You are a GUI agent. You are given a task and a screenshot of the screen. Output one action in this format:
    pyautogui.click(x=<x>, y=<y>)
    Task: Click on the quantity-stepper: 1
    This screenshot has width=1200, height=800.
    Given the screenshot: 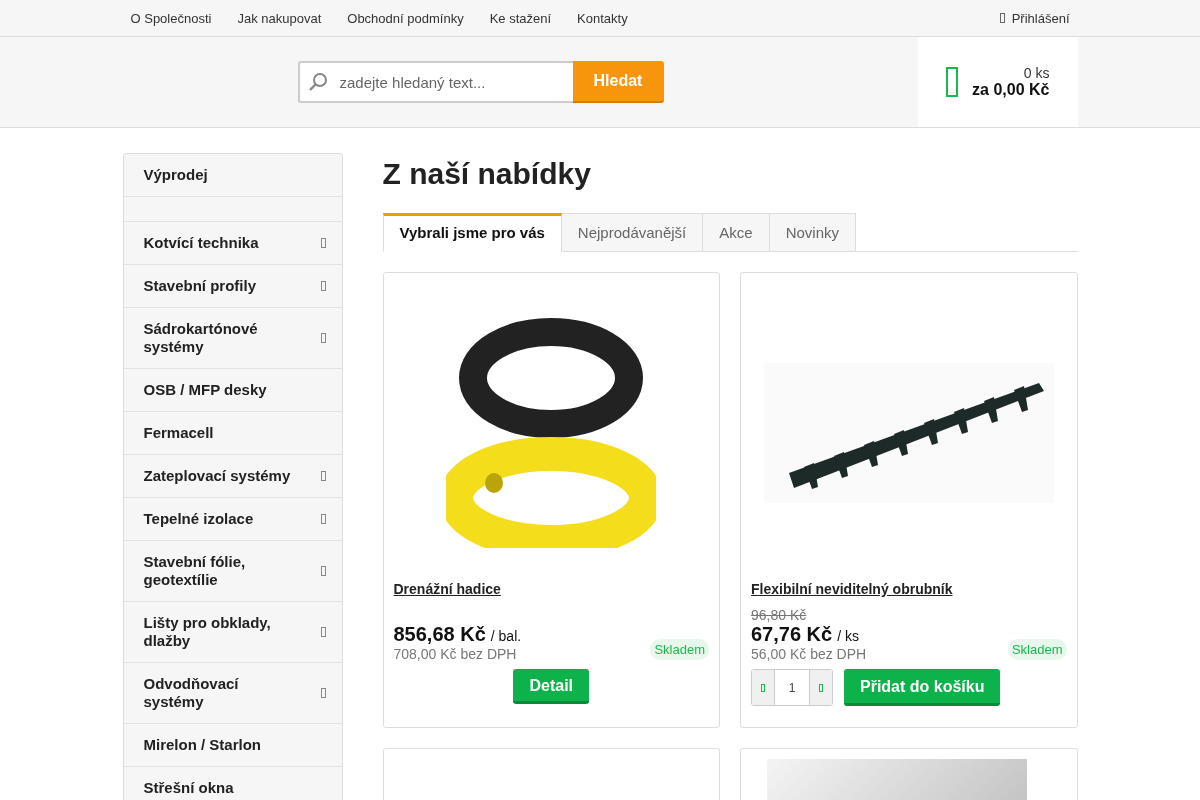 What is the action you would take?
    pyautogui.click(x=792, y=687)
    